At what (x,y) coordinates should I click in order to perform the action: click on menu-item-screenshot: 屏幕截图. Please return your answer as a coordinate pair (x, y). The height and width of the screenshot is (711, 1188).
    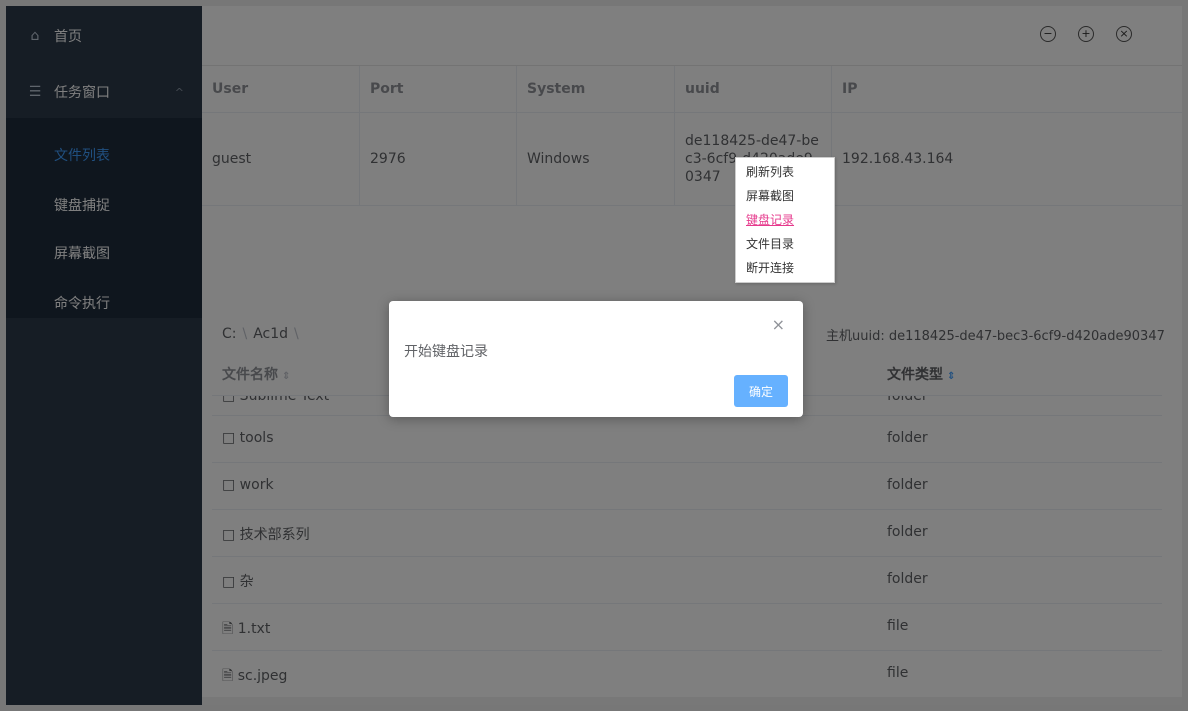
    Looking at the image, I should click on (785, 196).